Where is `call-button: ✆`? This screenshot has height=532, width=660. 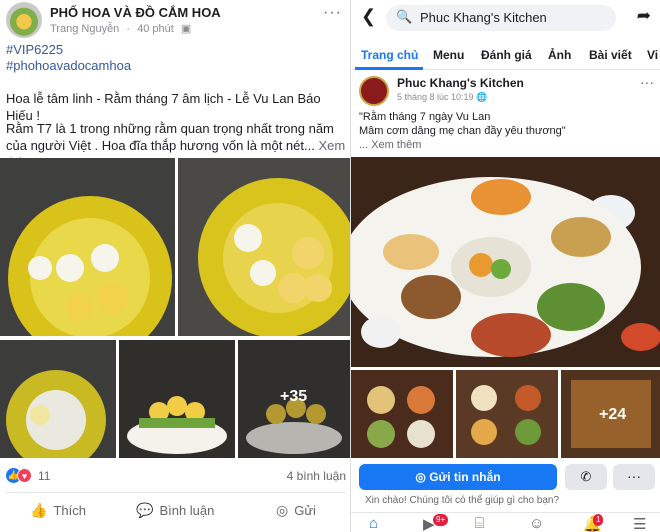
call-button: ✆ is located at coordinates (586, 477).